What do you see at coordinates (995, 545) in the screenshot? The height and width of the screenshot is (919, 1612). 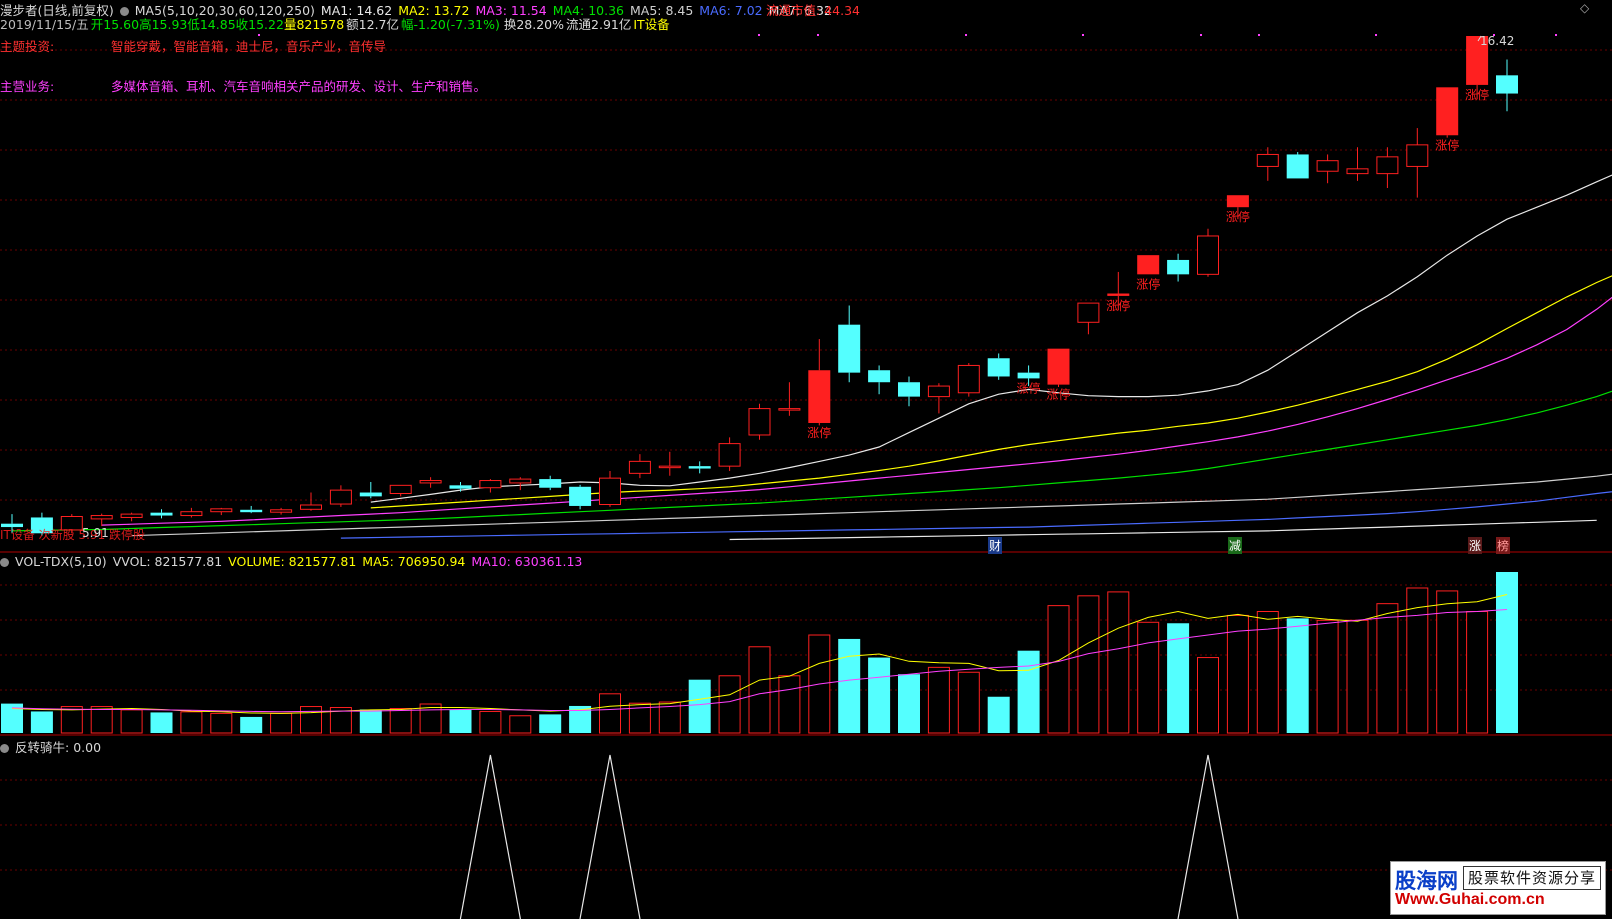 I see `finance-marker: 财` at bounding box center [995, 545].